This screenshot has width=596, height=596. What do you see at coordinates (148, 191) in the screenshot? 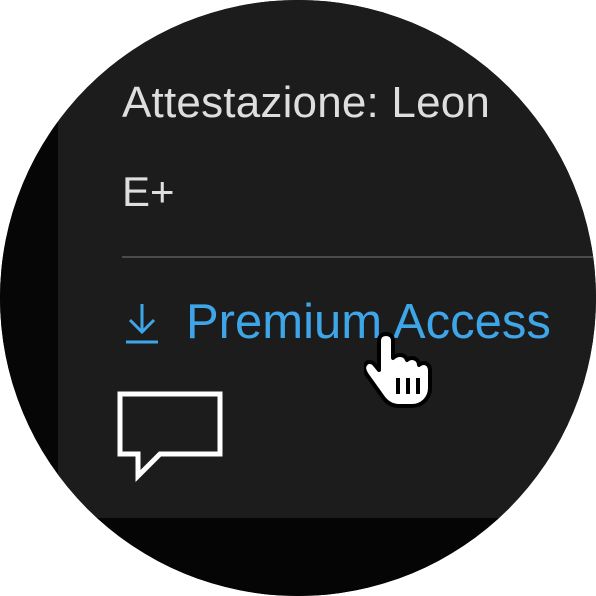
I see `rating-value: E+` at bounding box center [148, 191].